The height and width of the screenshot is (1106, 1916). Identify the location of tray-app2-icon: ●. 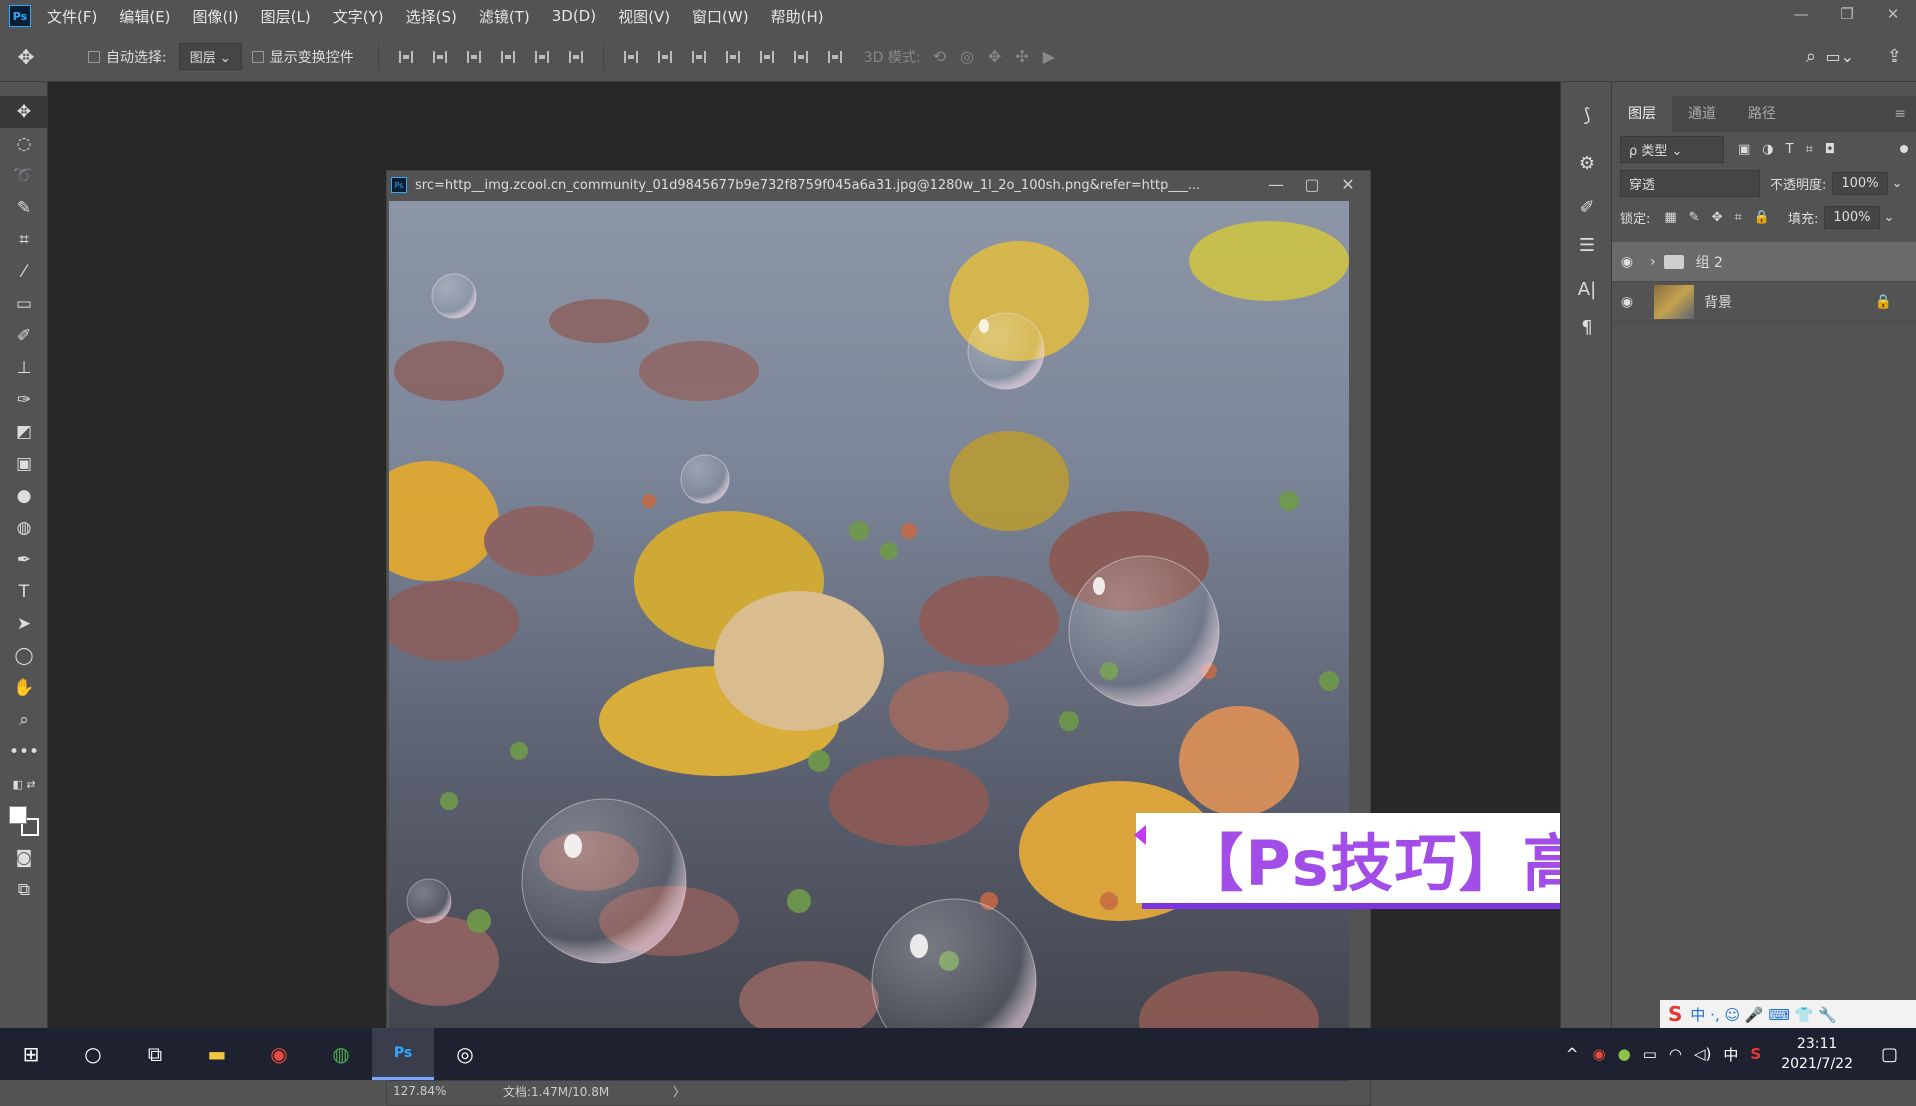
(1624, 1054).